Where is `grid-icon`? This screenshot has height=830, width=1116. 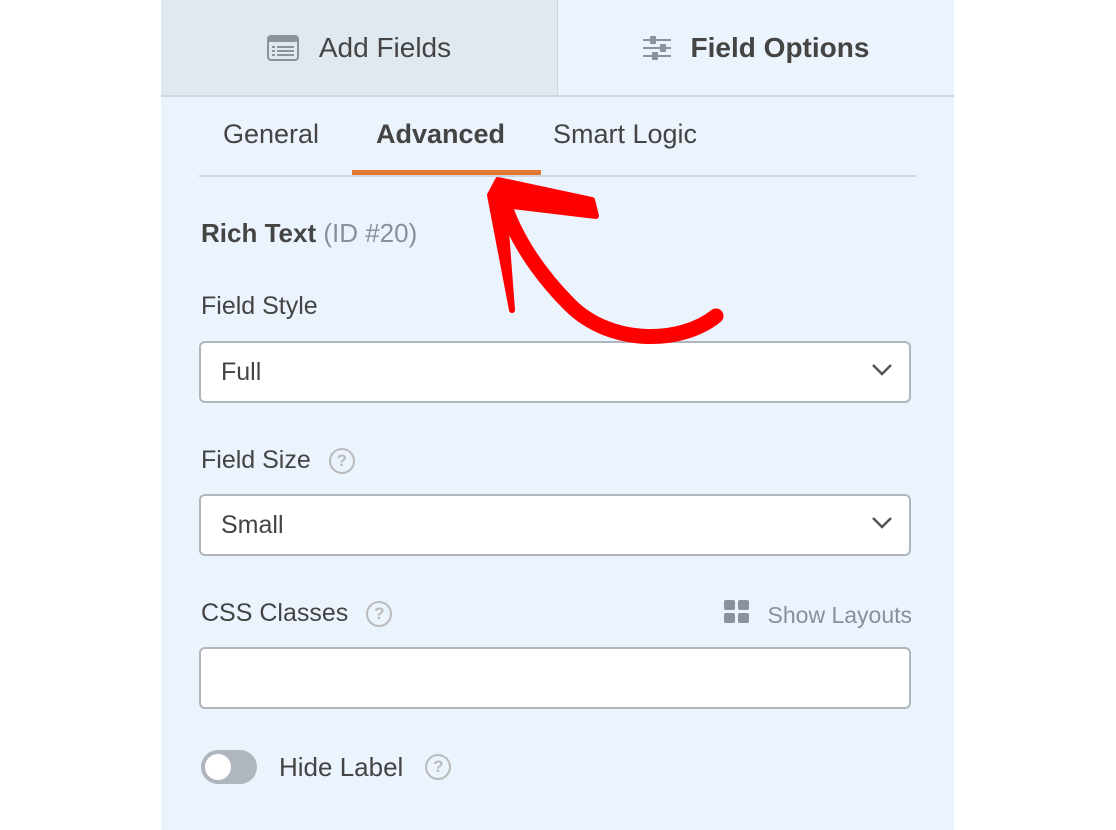
grid-icon is located at coordinates (736, 615).